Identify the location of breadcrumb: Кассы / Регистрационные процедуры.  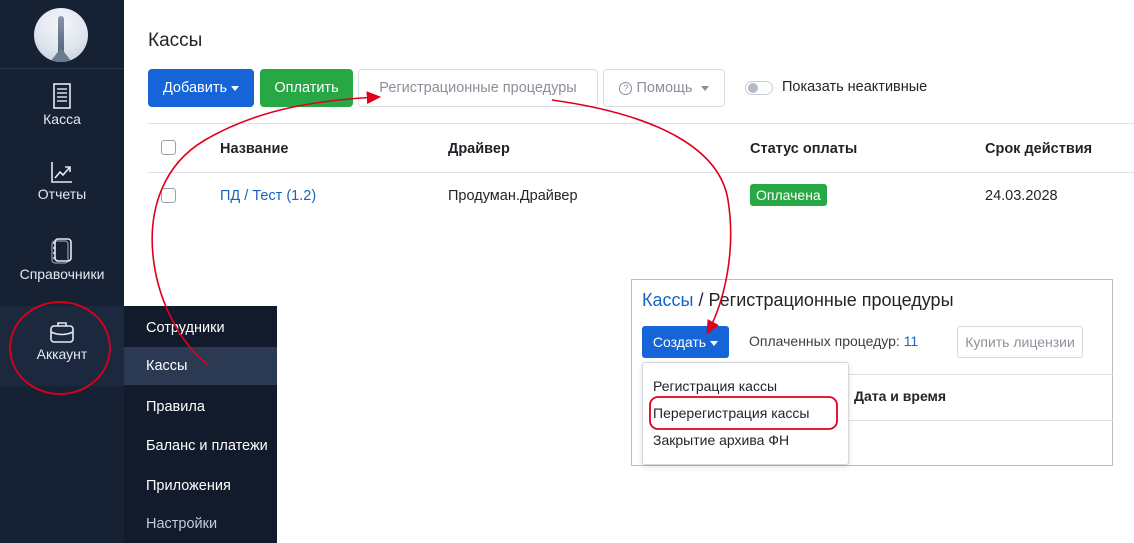
(798, 300).